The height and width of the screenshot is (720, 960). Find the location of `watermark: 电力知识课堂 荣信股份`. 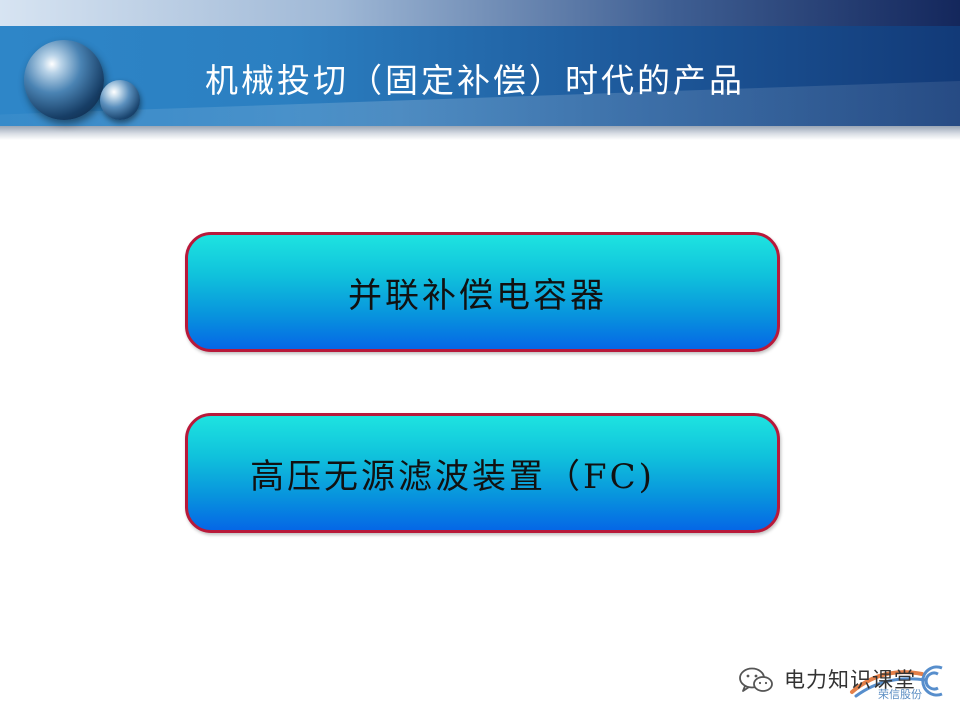

watermark: 电力知识课堂 荣信股份 is located at coordinates (843, 680).